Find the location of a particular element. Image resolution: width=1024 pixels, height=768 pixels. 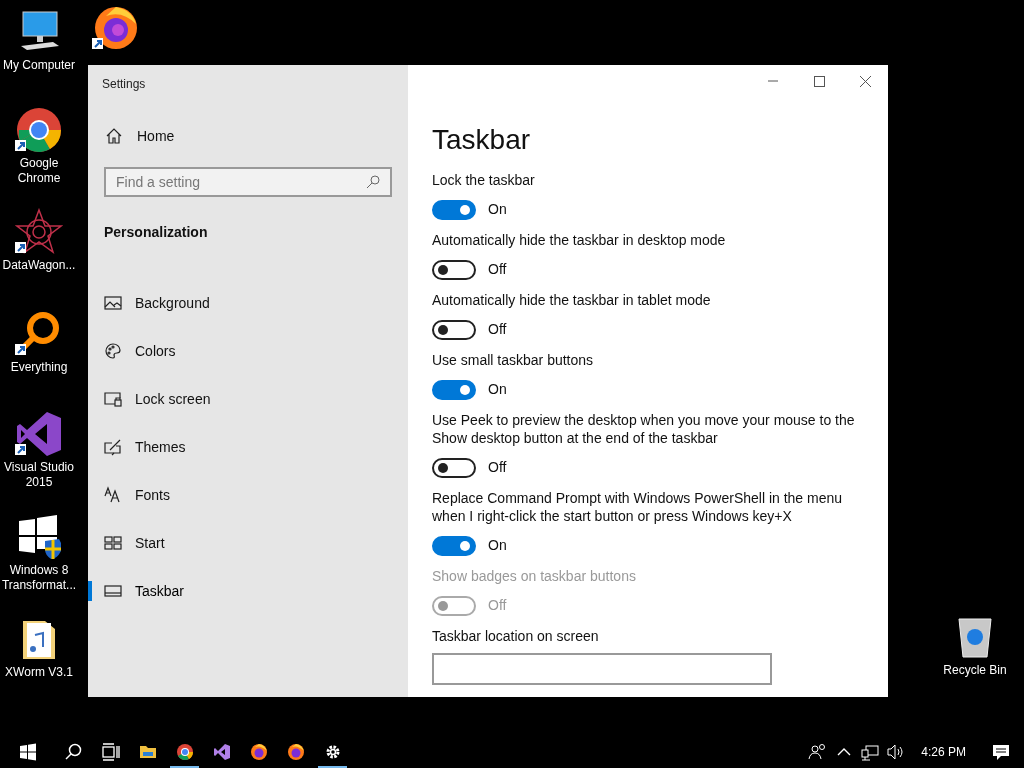

brush-icon is located at coordinates (113, 447).